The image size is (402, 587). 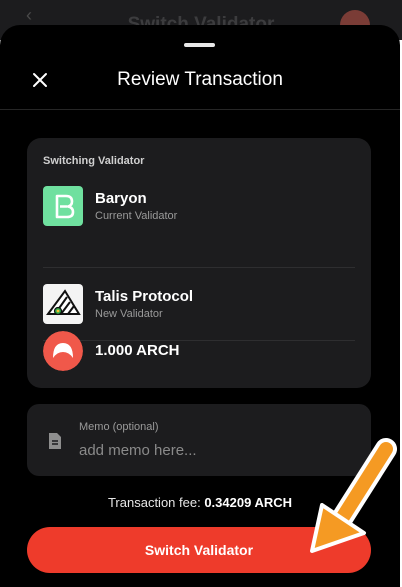 What do you see at coordinates (154, 502) in the screenshot?
I see `fee-label: Transaction fee:` at bounding box center [154, 502].